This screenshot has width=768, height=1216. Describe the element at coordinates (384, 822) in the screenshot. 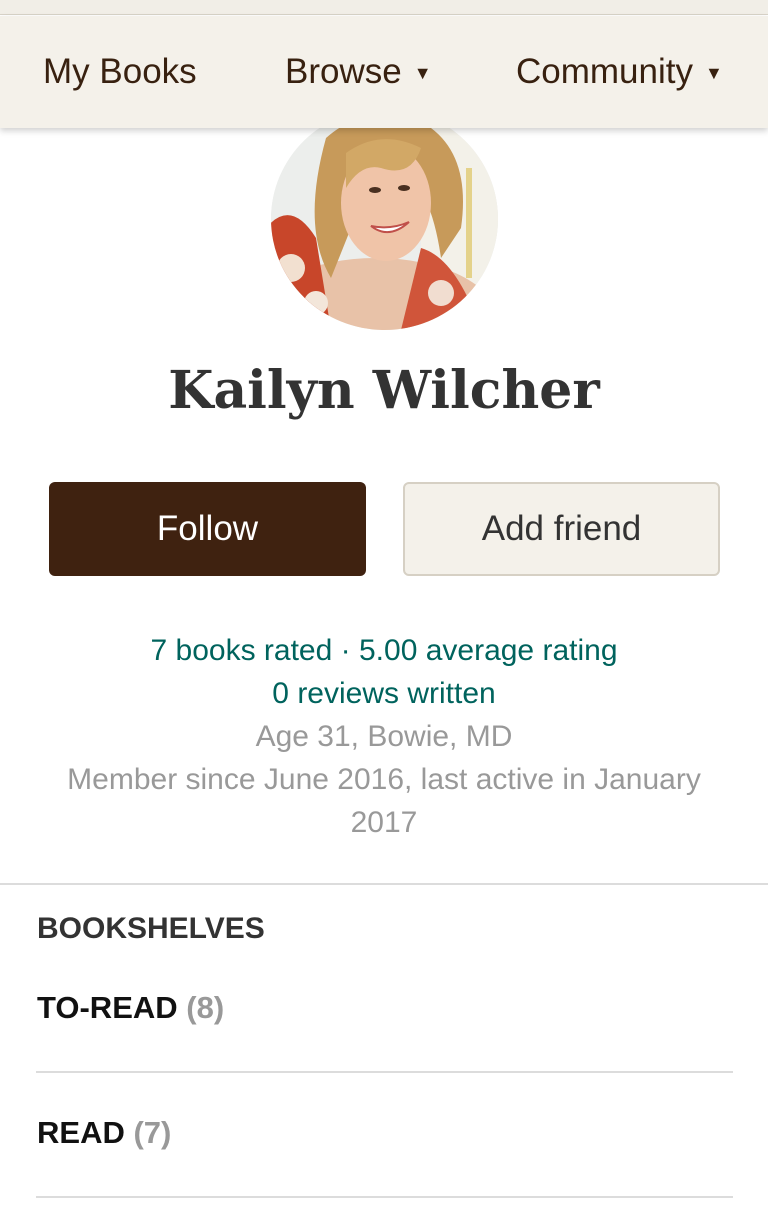

I see `member-since-line-2: 2017` at that location.